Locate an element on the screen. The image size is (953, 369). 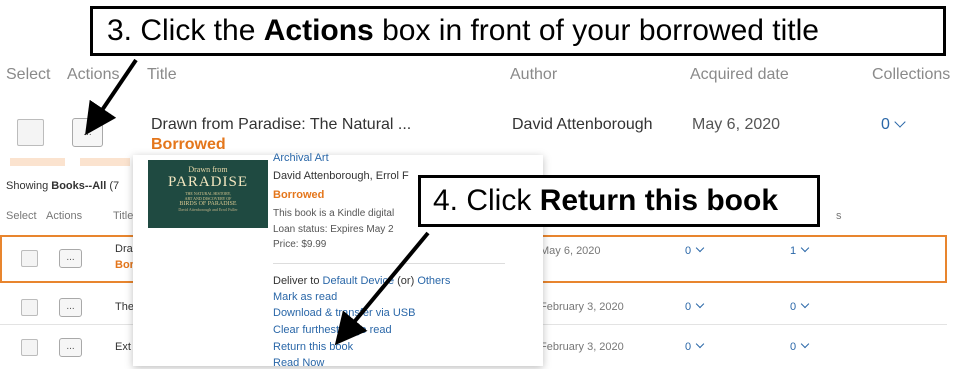
others-link: Others is located at coordinates (433, 281).